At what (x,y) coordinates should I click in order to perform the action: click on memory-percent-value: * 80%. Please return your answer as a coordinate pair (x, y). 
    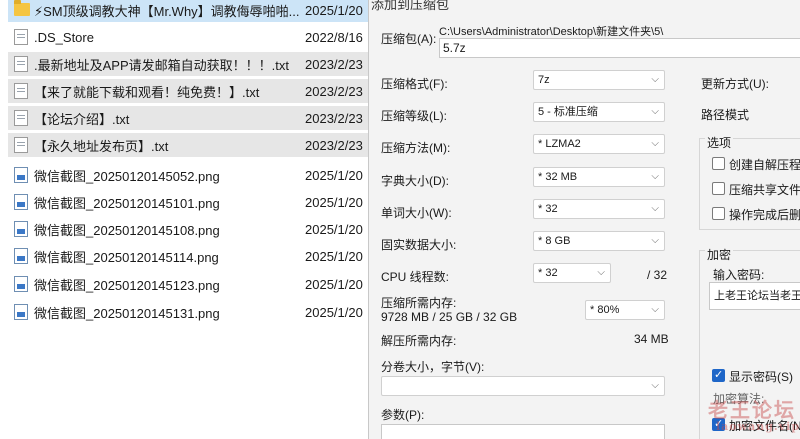
    Looking at the image, I should click on (605, 310).